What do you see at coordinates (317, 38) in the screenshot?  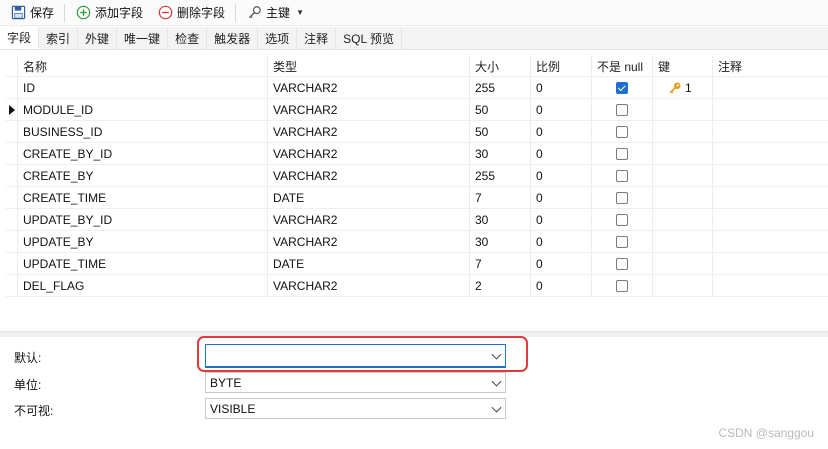 I see `tab-7: 注释` at bounding box center [317, 38].